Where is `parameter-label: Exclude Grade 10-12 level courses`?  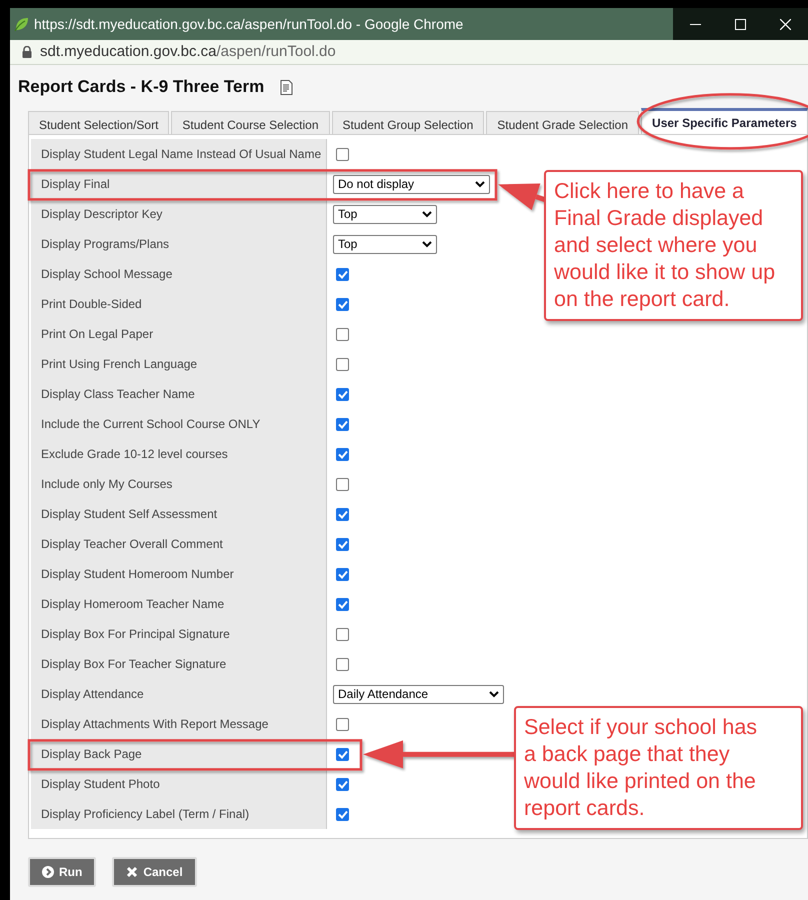
parameter-label: Exclude Grade 10-12 level courses is located at coordinates (179, 454).